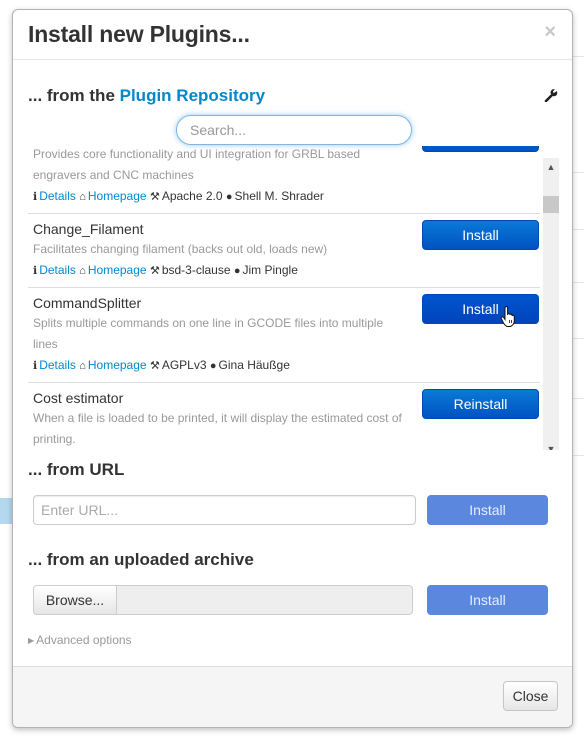  Describe the element at coordinates (551, 304) in the screenshot. I see `plugin-list-scrollbar: ▲ ▼` at that location.